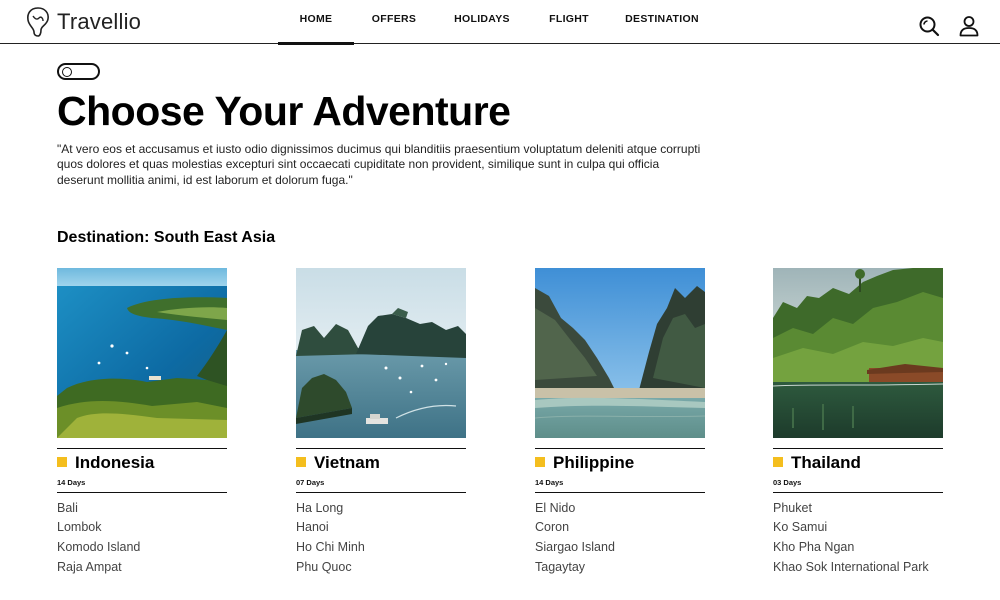 This screenshot has height=600, width=1000. I want to click on nav-home: HOME, so click(316, 22).